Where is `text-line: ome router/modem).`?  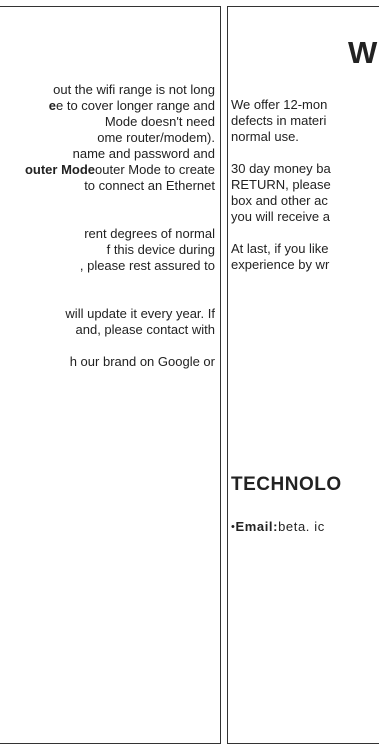 text-line: ome router/modem). is located at coordinates (156, 137).